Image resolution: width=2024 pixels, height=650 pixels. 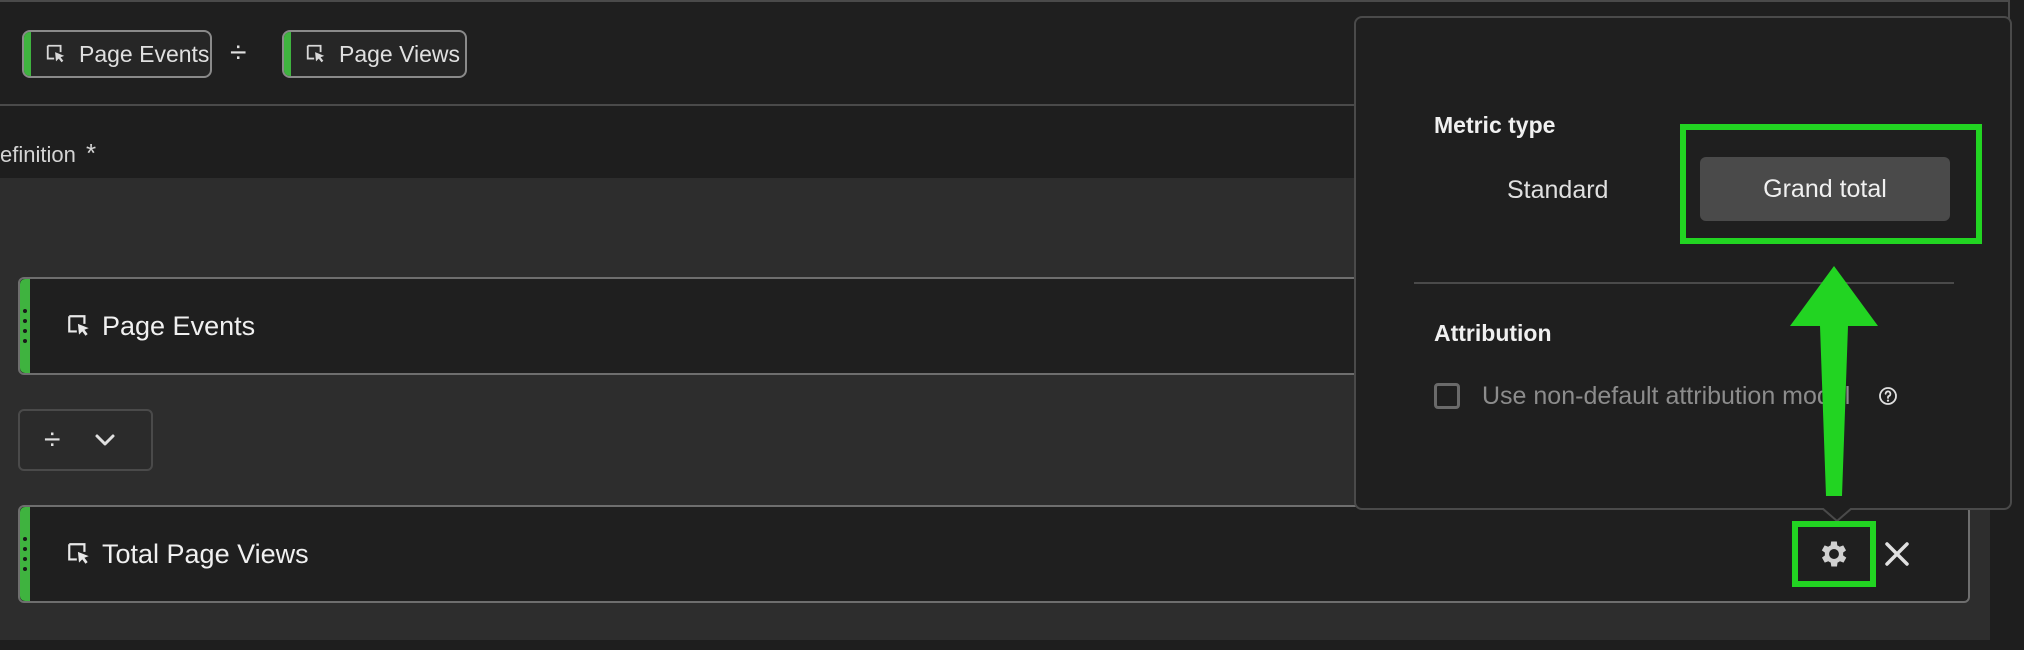 What do you see at coordinates (1493, 333) in the screenshot?
I see `attribution-heading: Attribution` at bounding box center [1493, 333].